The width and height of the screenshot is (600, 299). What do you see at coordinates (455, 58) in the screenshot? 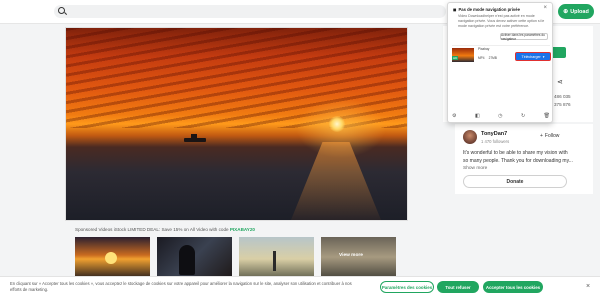
I see `quality-badge: HD` at bounding box center [455, 58].